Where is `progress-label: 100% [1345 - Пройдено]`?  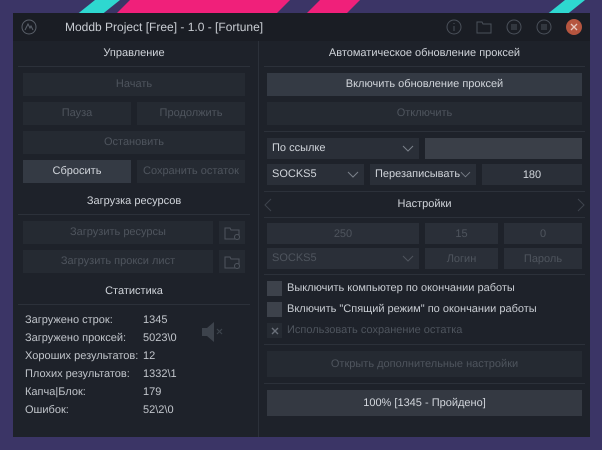 progress-label: 100% [1345 - Пройдено] is located at coordinates (424, 403).